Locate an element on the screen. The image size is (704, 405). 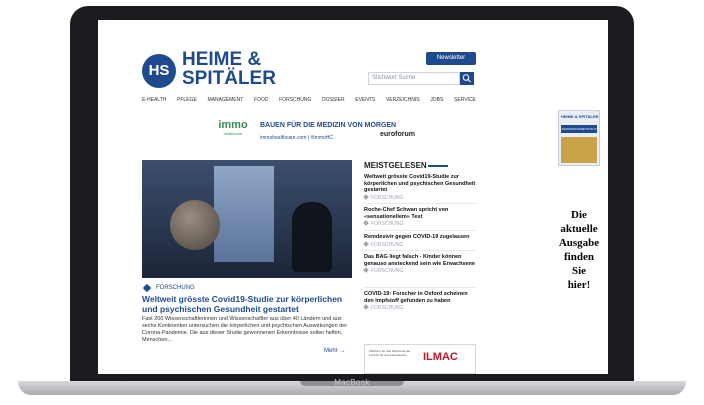
heading-accent-line is located at coordinates (438, 166).